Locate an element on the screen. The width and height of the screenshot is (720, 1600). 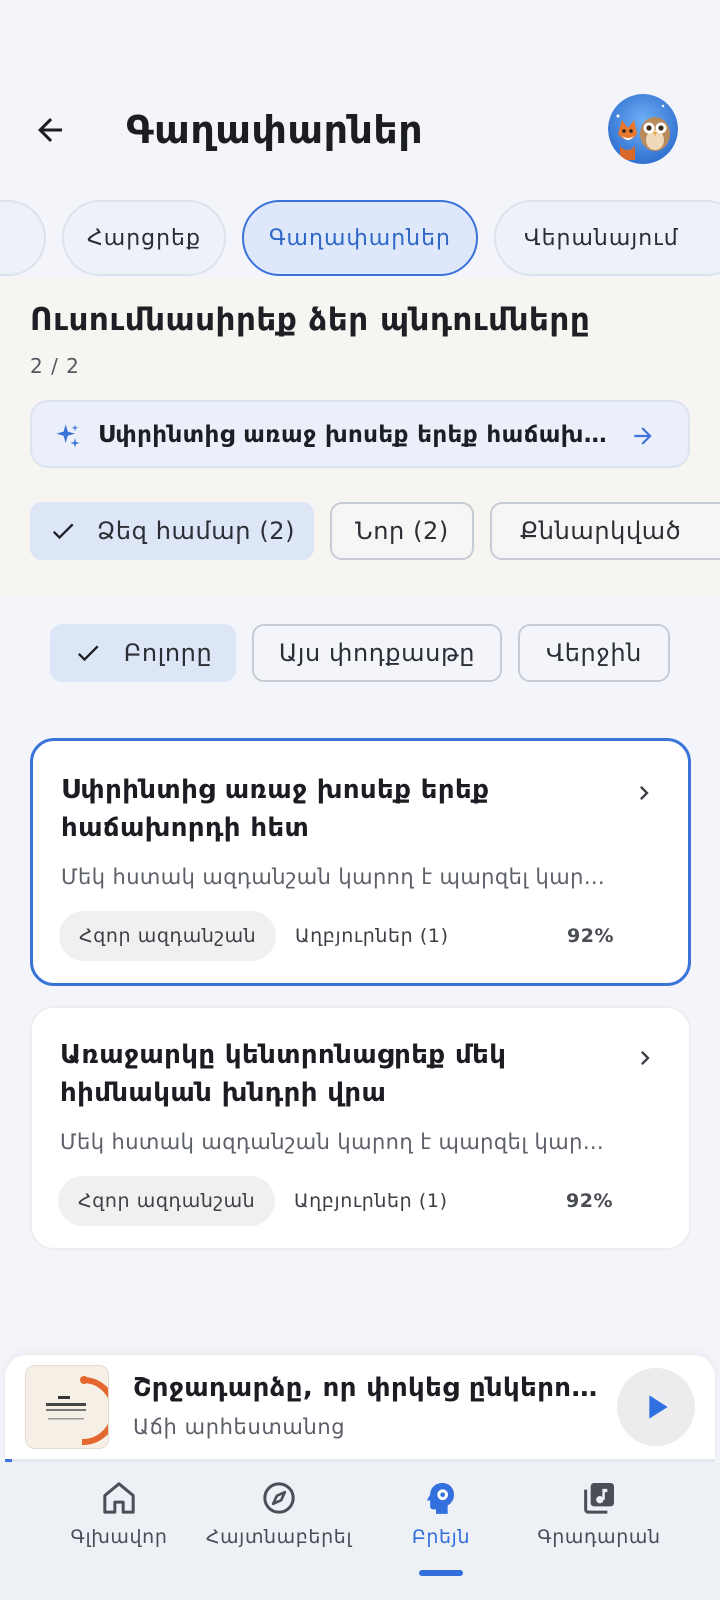
nav-label: Գրադարան is located at coordinates (599, 1537).